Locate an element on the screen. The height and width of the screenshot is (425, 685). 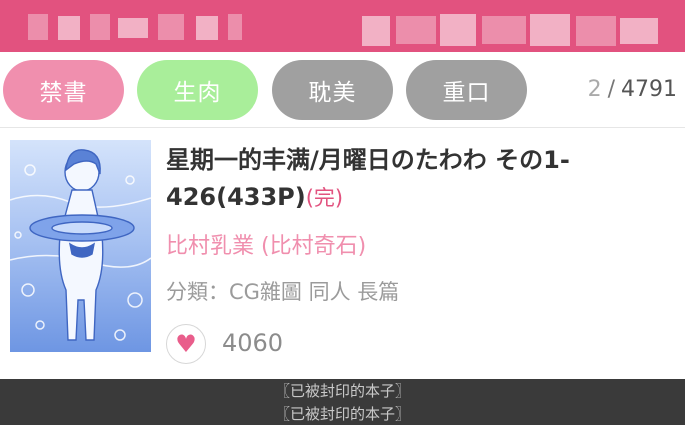
cover-thumbnail is located at coordinates (80, 246).